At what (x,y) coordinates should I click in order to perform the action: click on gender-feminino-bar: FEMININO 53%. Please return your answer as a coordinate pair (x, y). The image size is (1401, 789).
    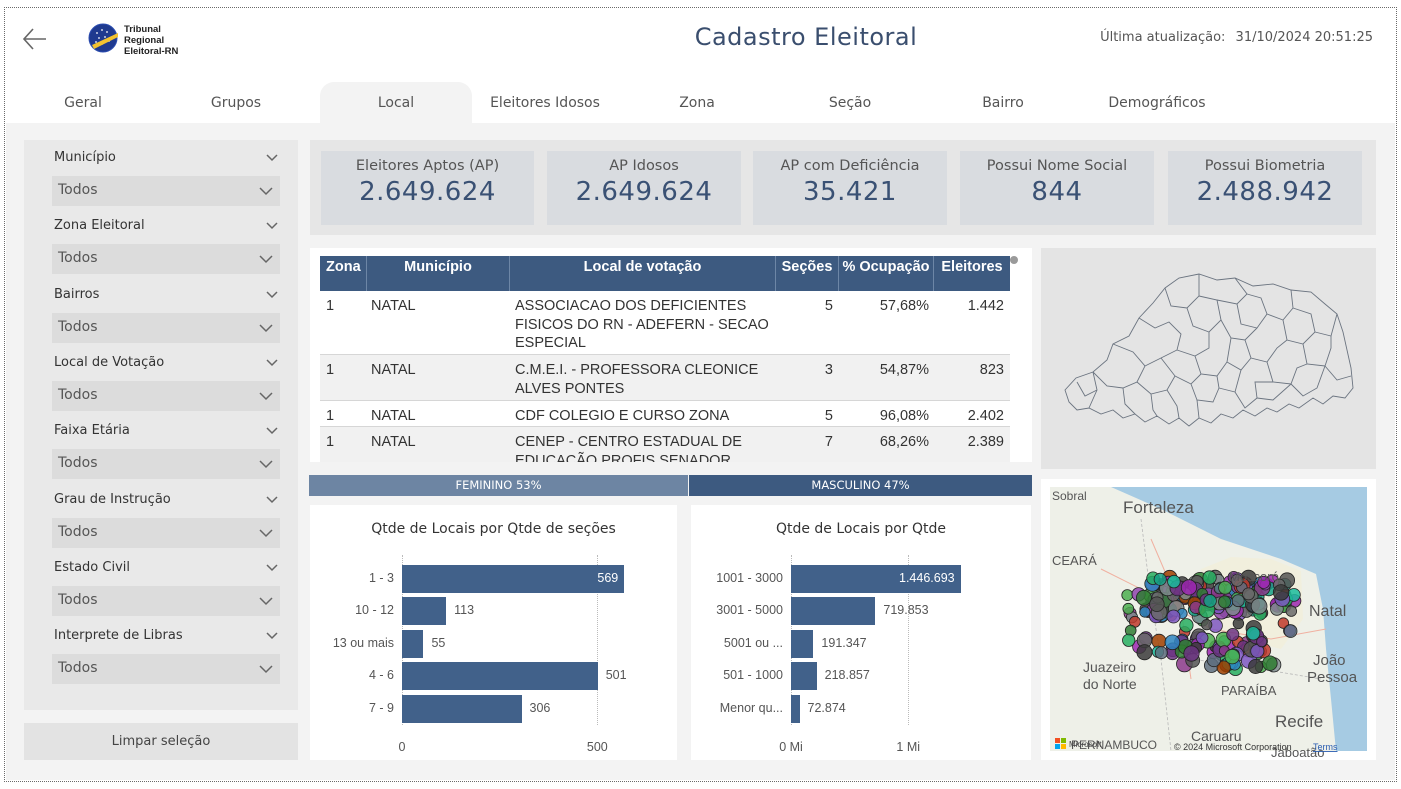
    Looking at the image, I should click on (498, 485).